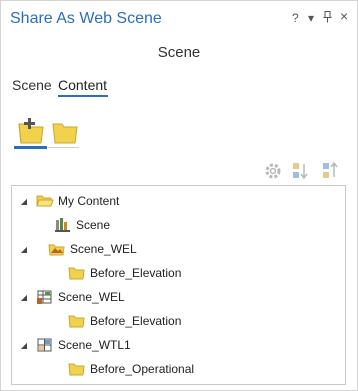  Describe the element at coordinates (30, 147) in the screenshot. I see `active-mode-indicator` at that location.